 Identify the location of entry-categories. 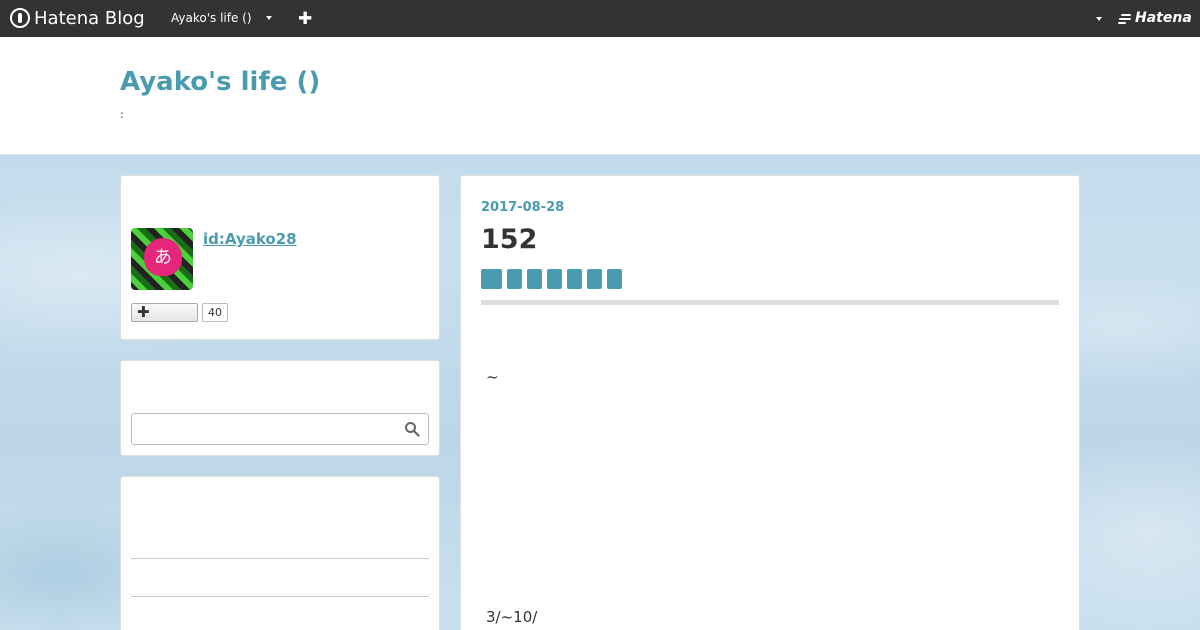
(551, 279).